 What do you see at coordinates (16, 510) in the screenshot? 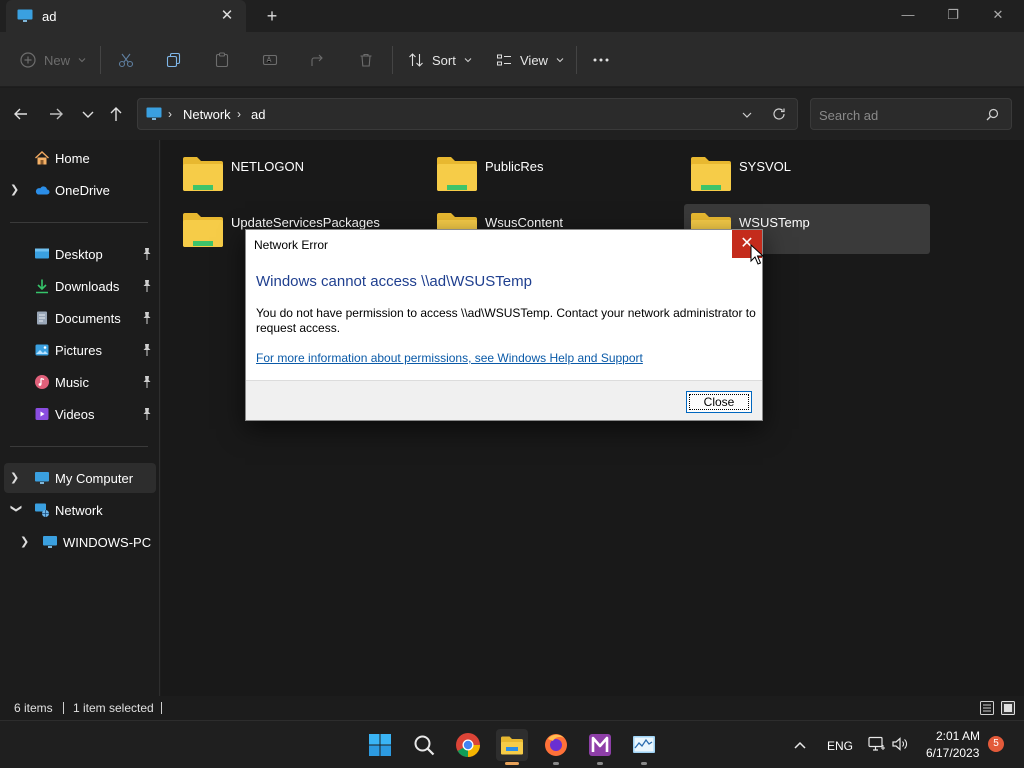
I see `chevron-down-icon: ❯` at bounding box center [16, 510].